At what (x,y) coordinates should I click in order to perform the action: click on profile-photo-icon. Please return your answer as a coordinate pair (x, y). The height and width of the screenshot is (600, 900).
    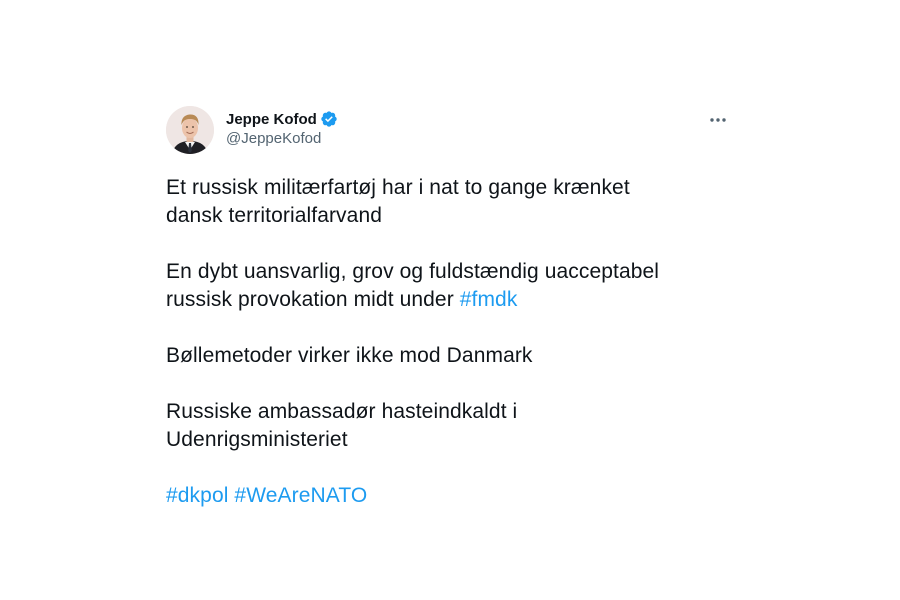
    Looking at the image, I should click on (190, 130).